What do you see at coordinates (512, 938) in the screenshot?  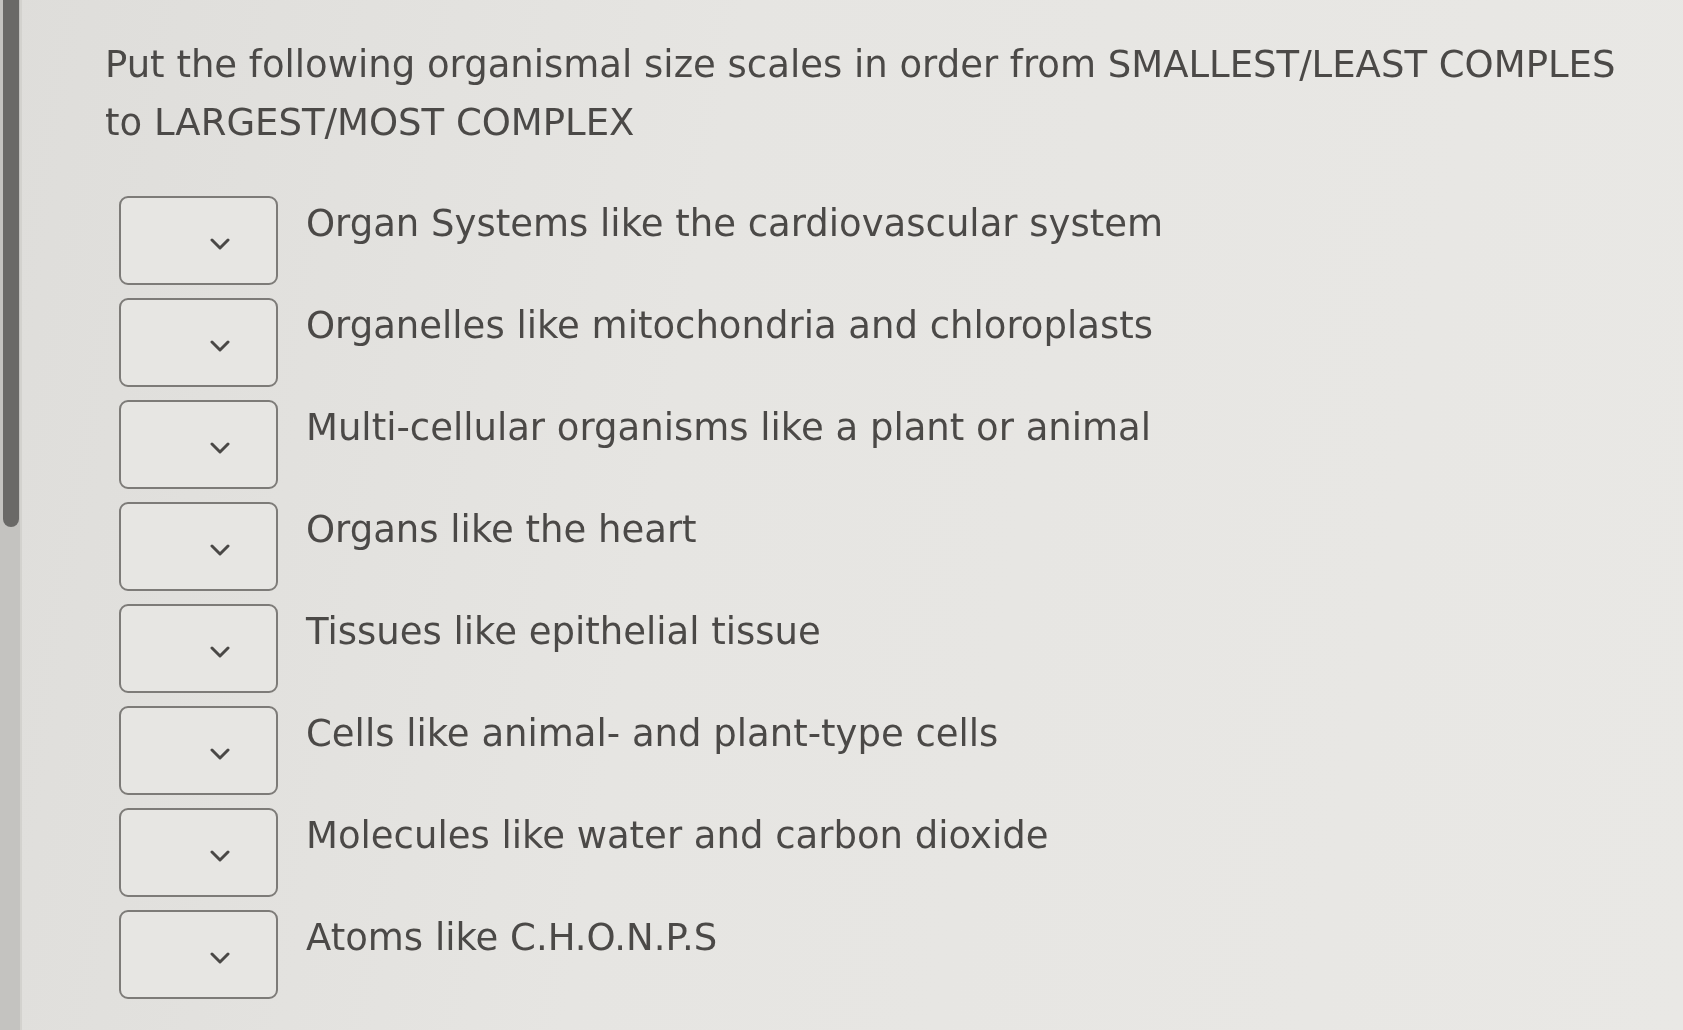 I see `item-label: Atoms like C.H.O.N.P.S` at bounding box center [512, 938].